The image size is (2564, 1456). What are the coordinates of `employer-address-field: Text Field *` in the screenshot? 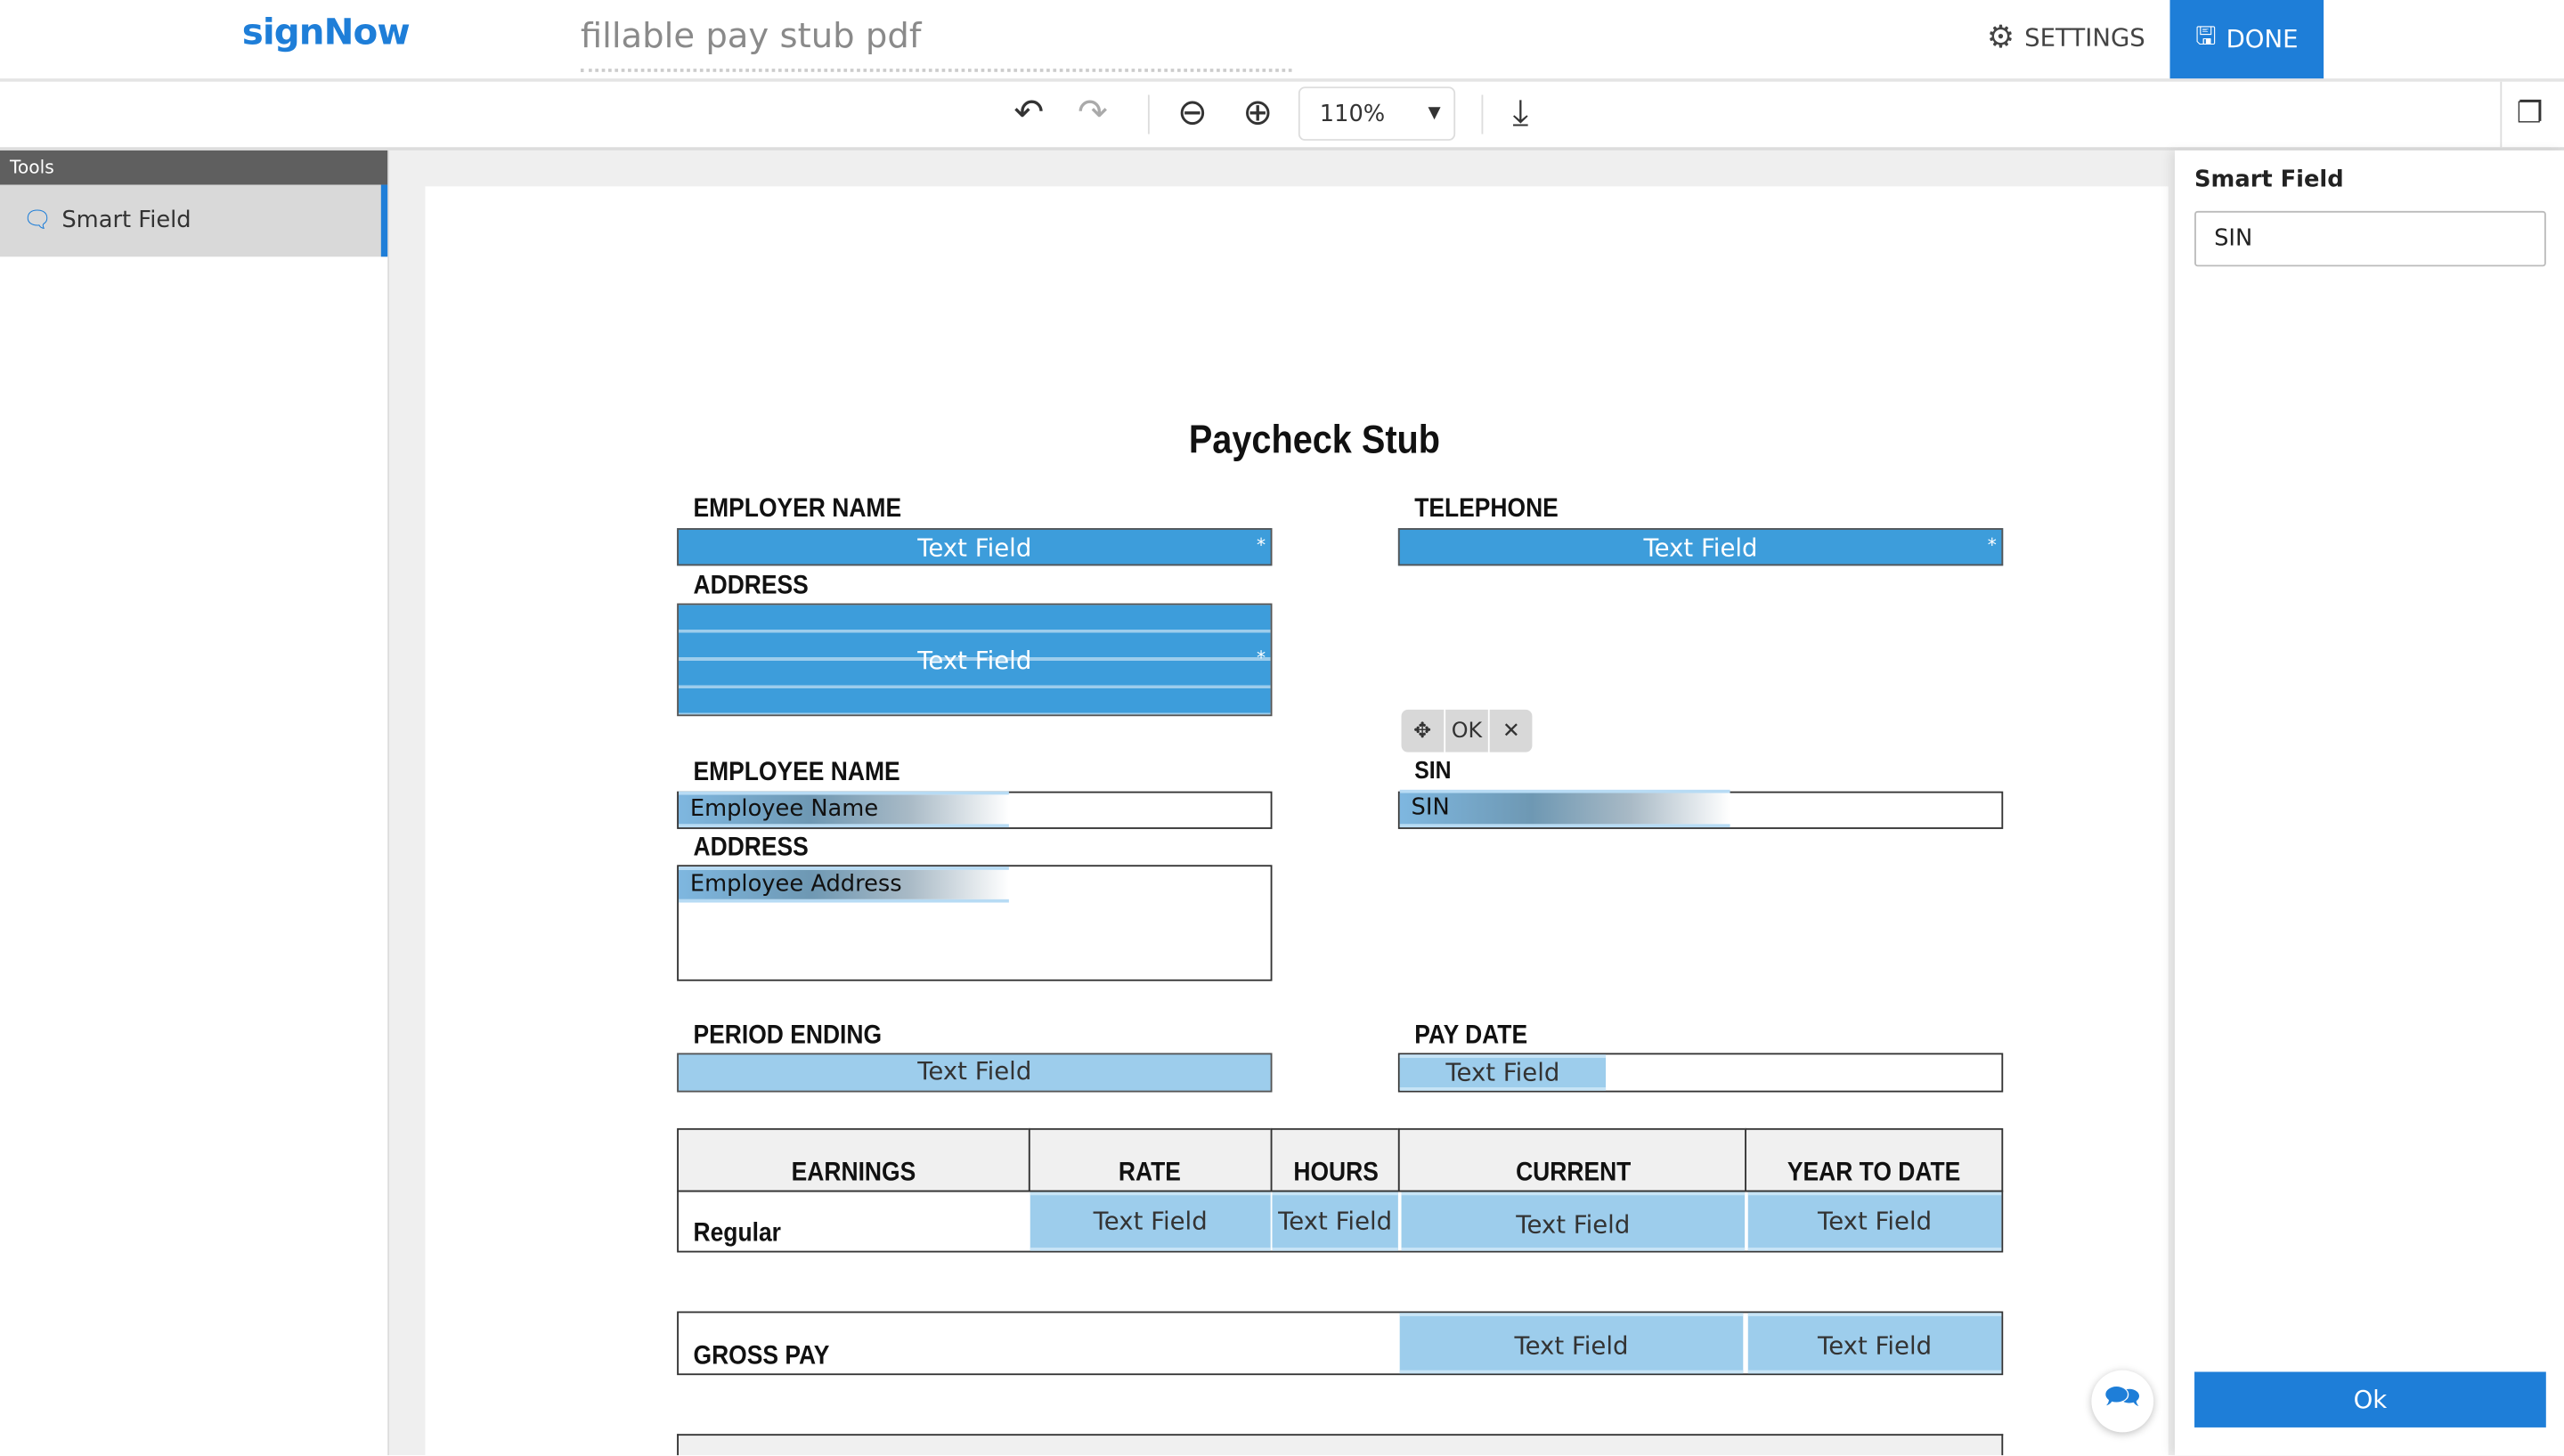 It's located at (975, 660).